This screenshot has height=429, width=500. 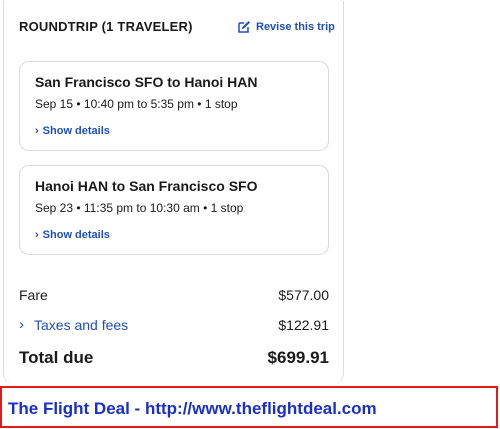 I want to click on fare-label: Fare, so click(x=33, y=295).